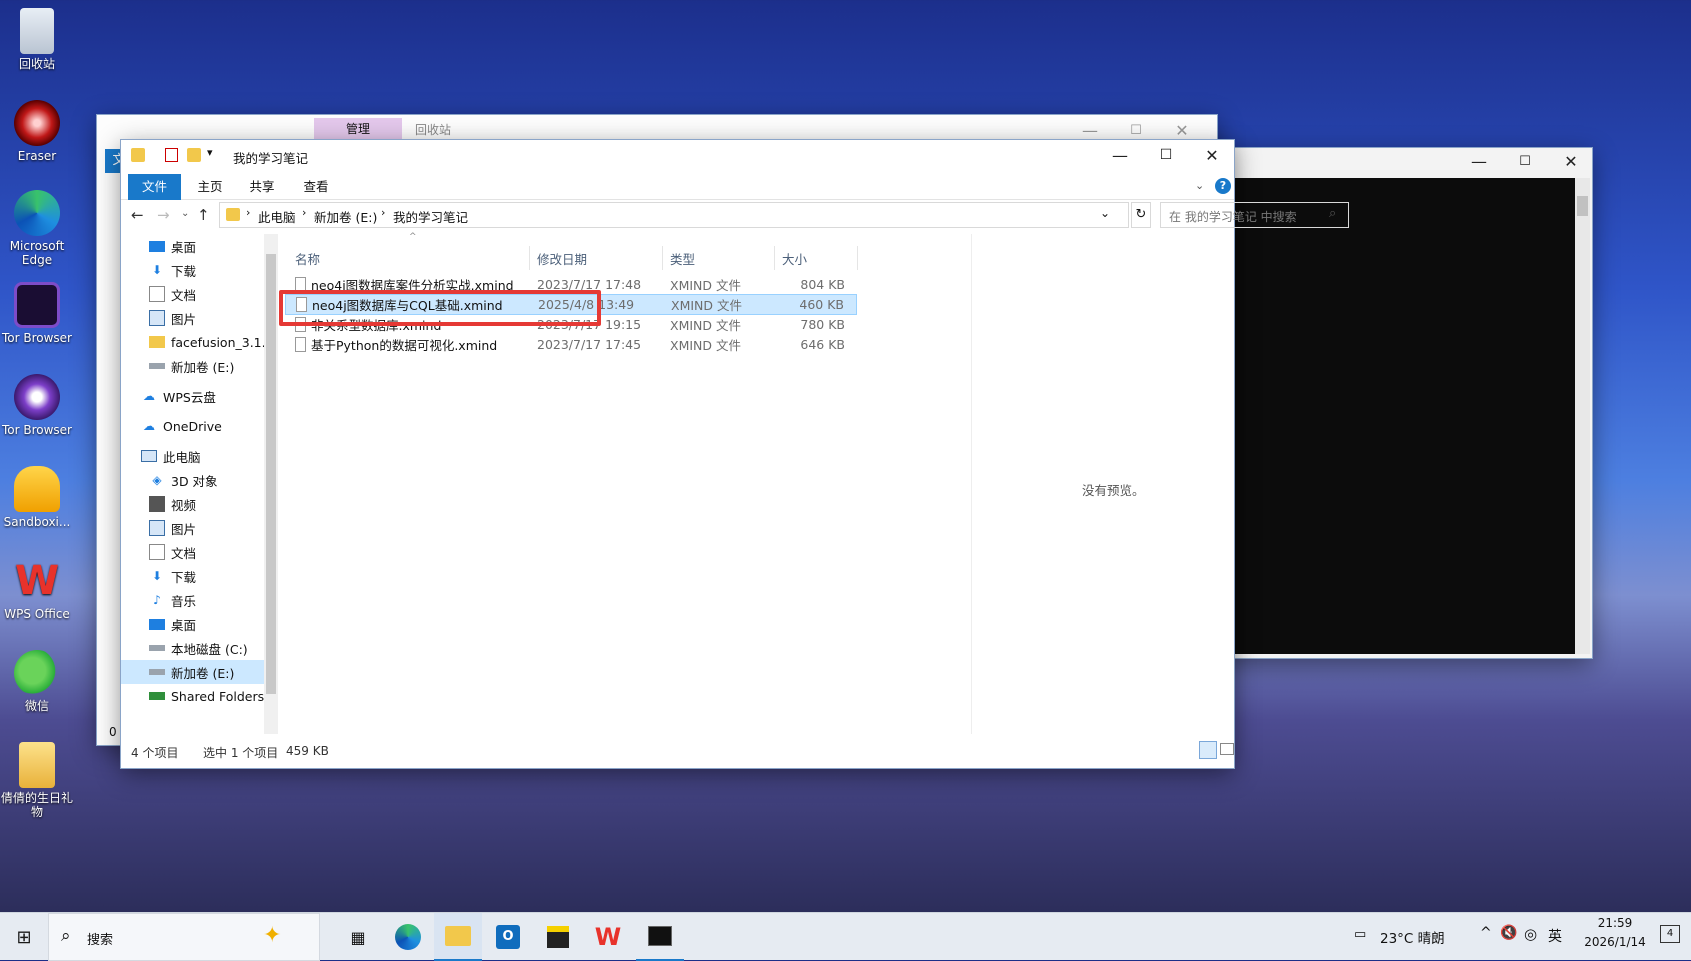 The width and height of the screenshot is (1691, 961). Describe the element at coordinates (272, 935) in the screenshot. I see `sparkle-icon: ✦` at that location.